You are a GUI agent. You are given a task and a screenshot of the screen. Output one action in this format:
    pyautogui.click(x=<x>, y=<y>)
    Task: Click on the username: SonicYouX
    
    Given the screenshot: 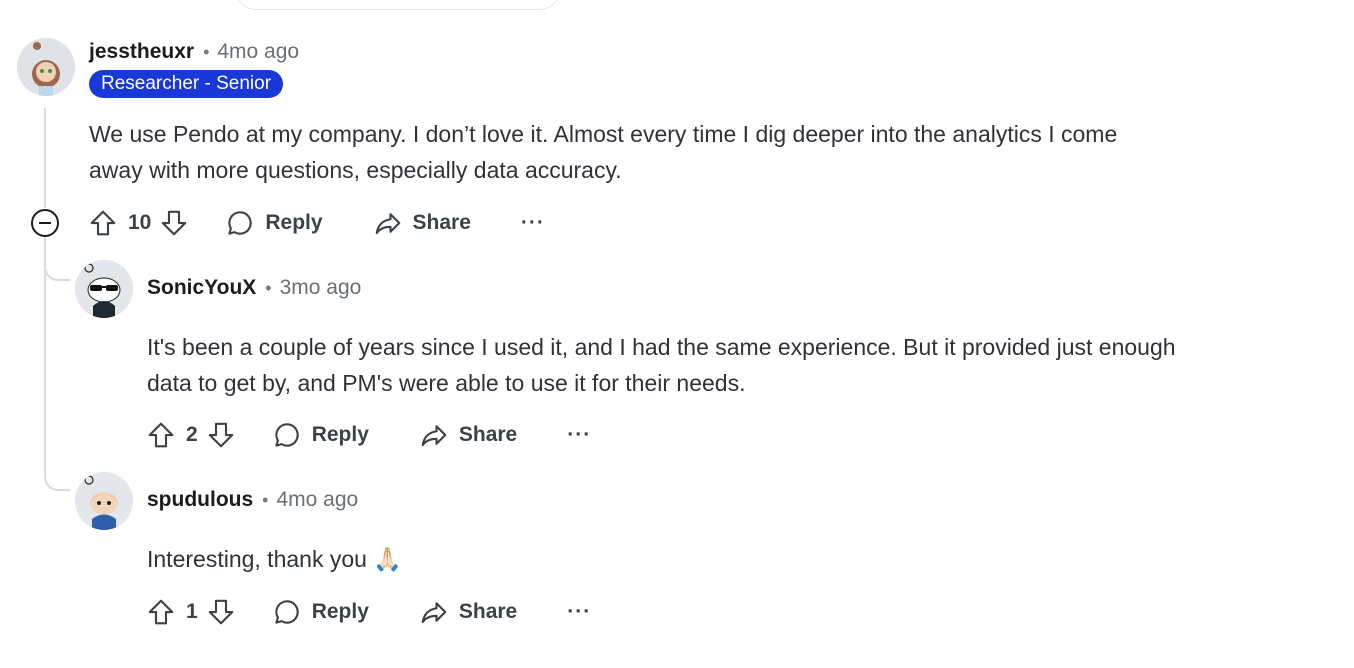 What is the action you would take?
    pyautogui.click(x=201, y=288)
    